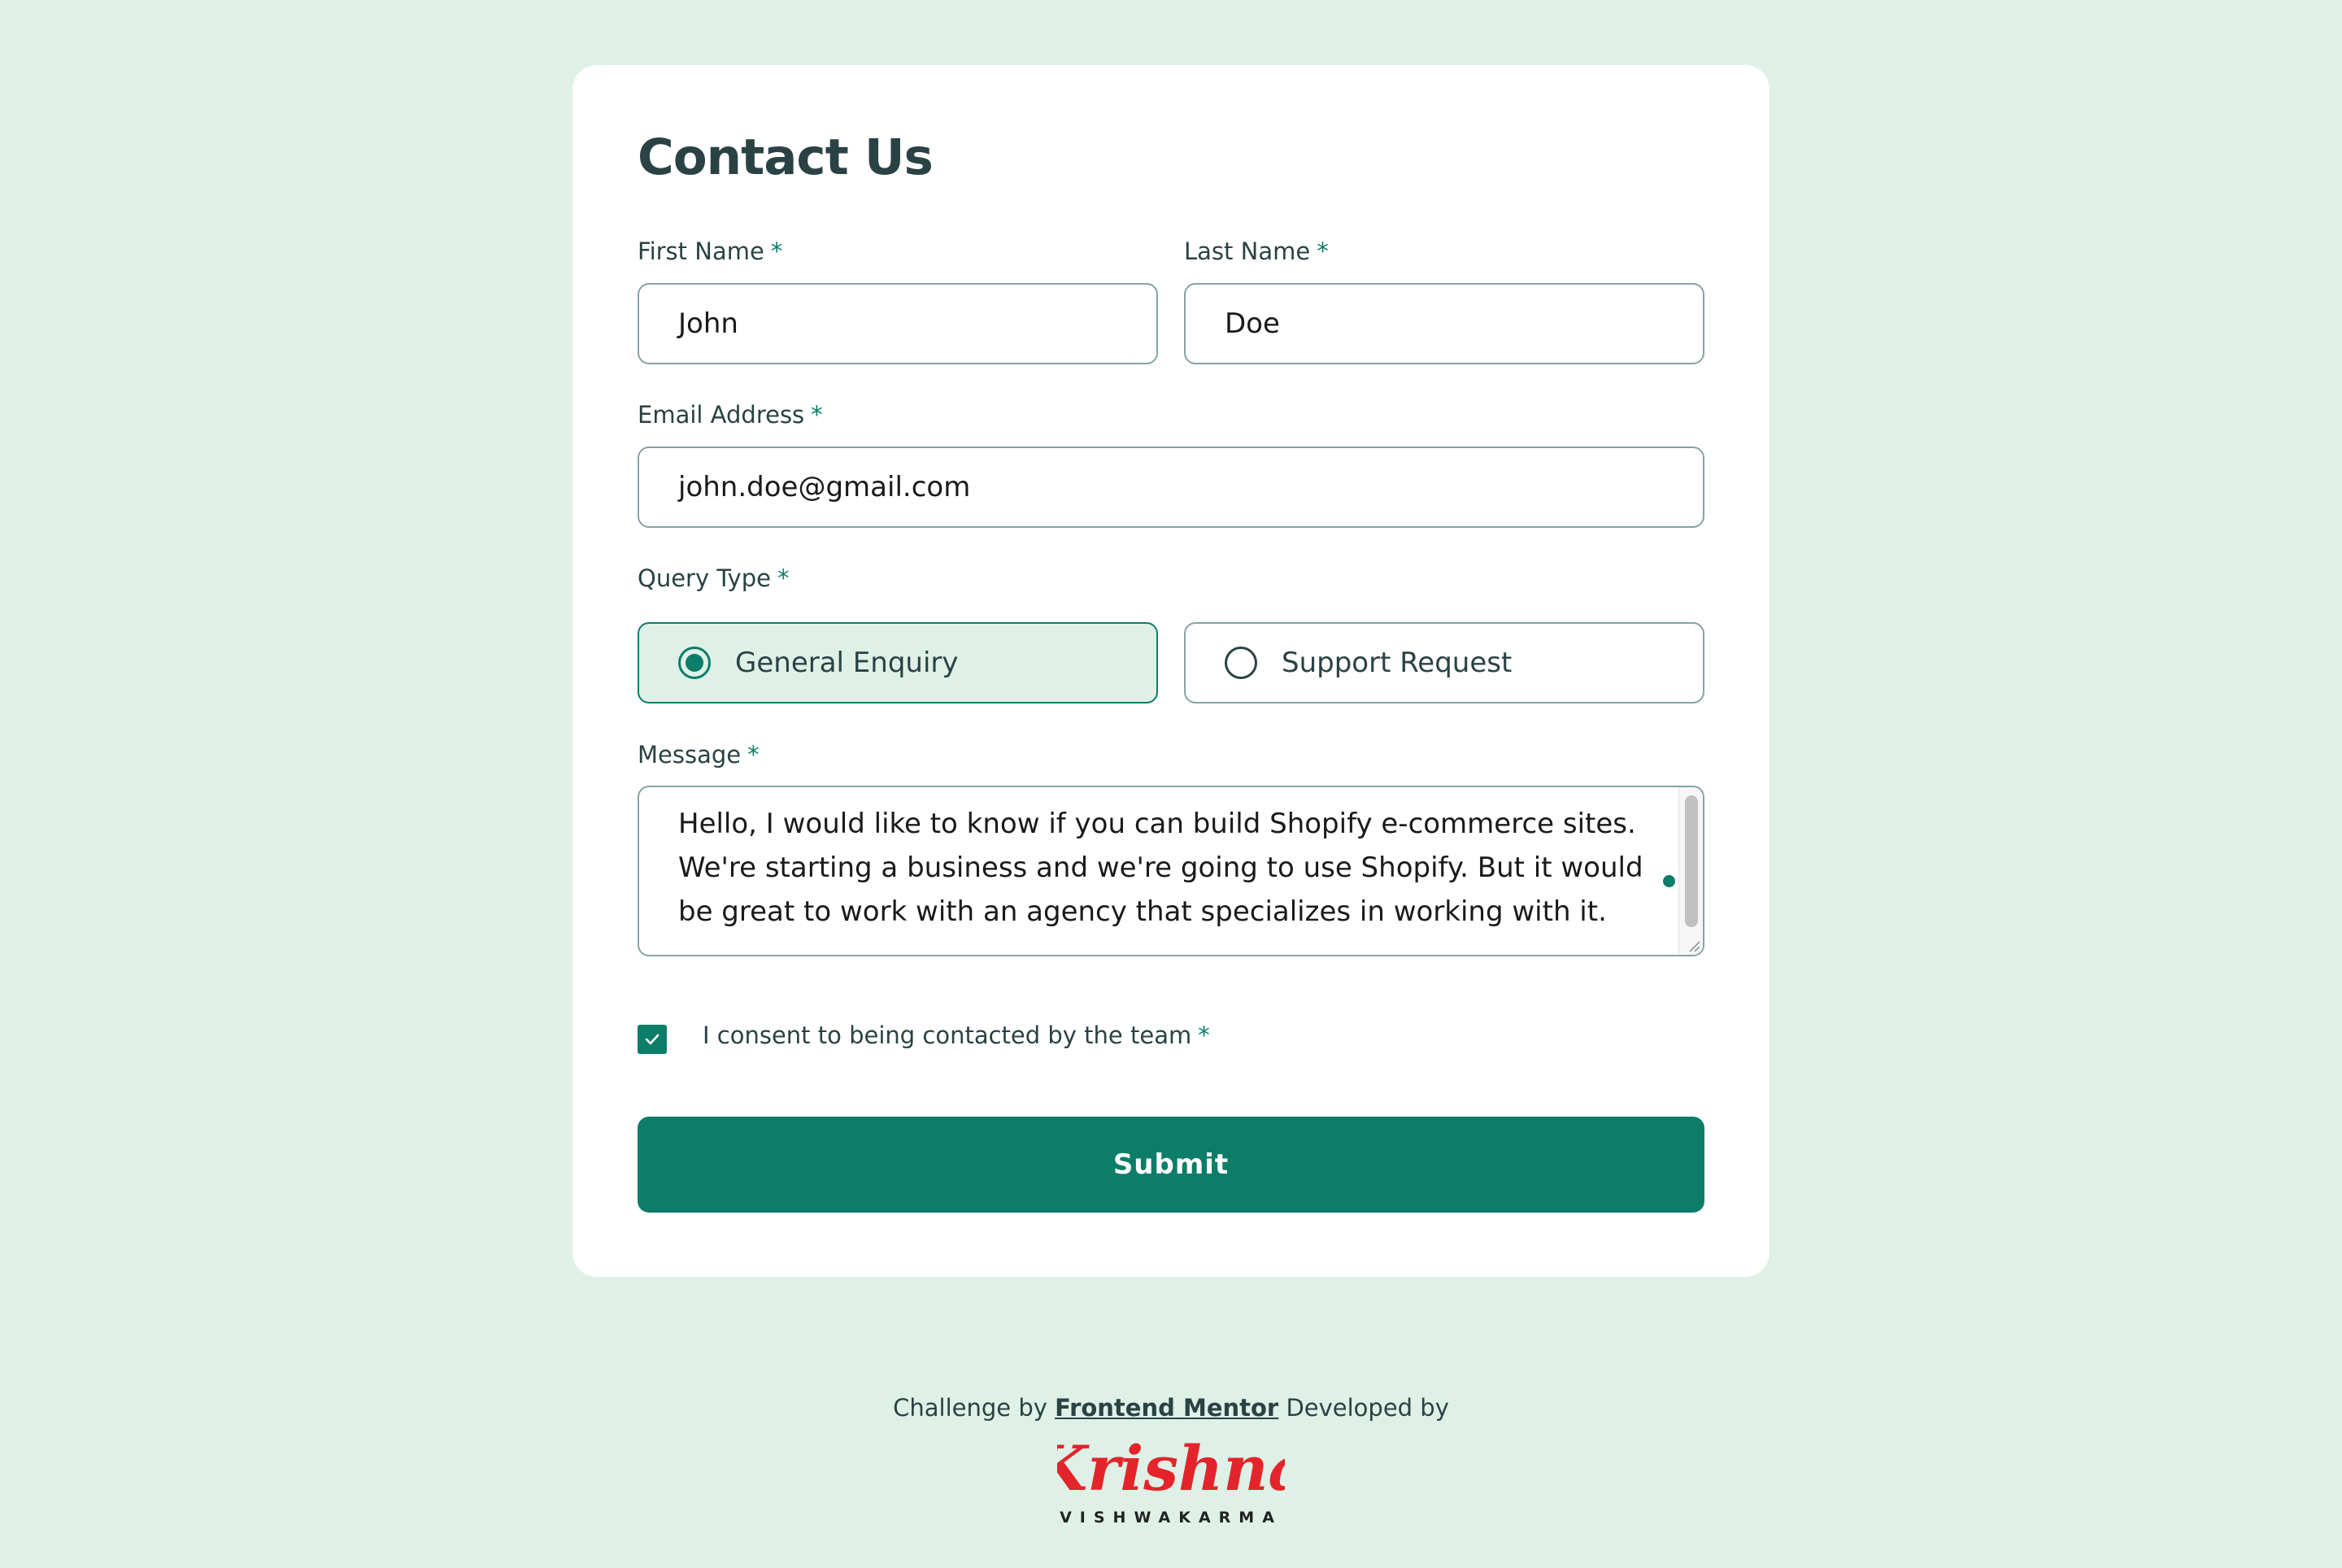 Image resolution: width=2342 pixels, height=1568 pixels. What do you see at coordinates (1694, 946) in the screenshot?
I see `resize-grip-icon` at bounding box center [1694, 946].